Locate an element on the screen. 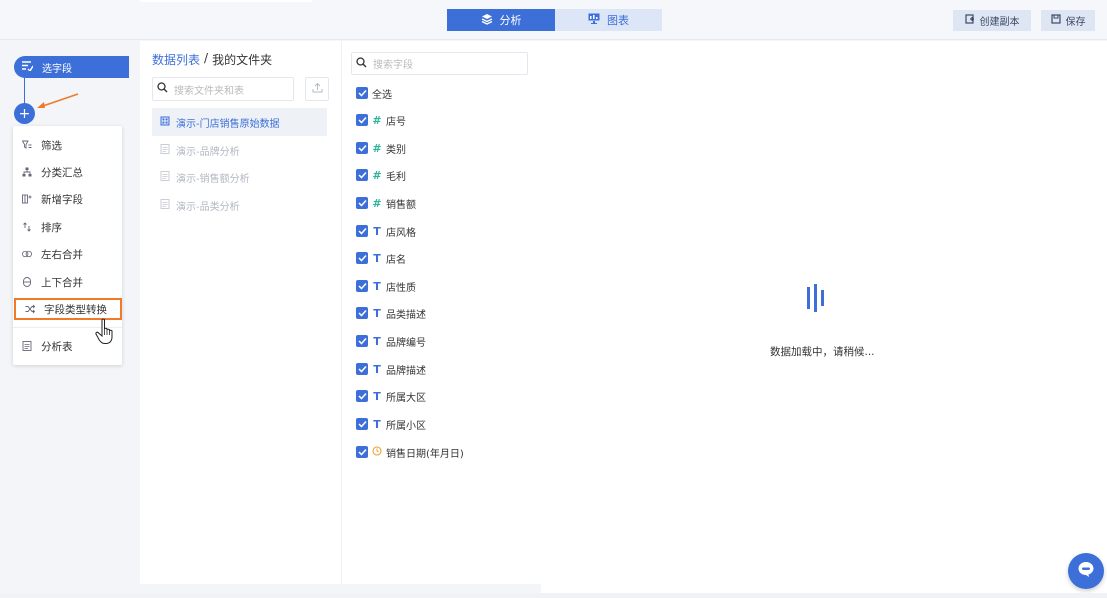  top-accent-line is located at coordinates (226, 1).